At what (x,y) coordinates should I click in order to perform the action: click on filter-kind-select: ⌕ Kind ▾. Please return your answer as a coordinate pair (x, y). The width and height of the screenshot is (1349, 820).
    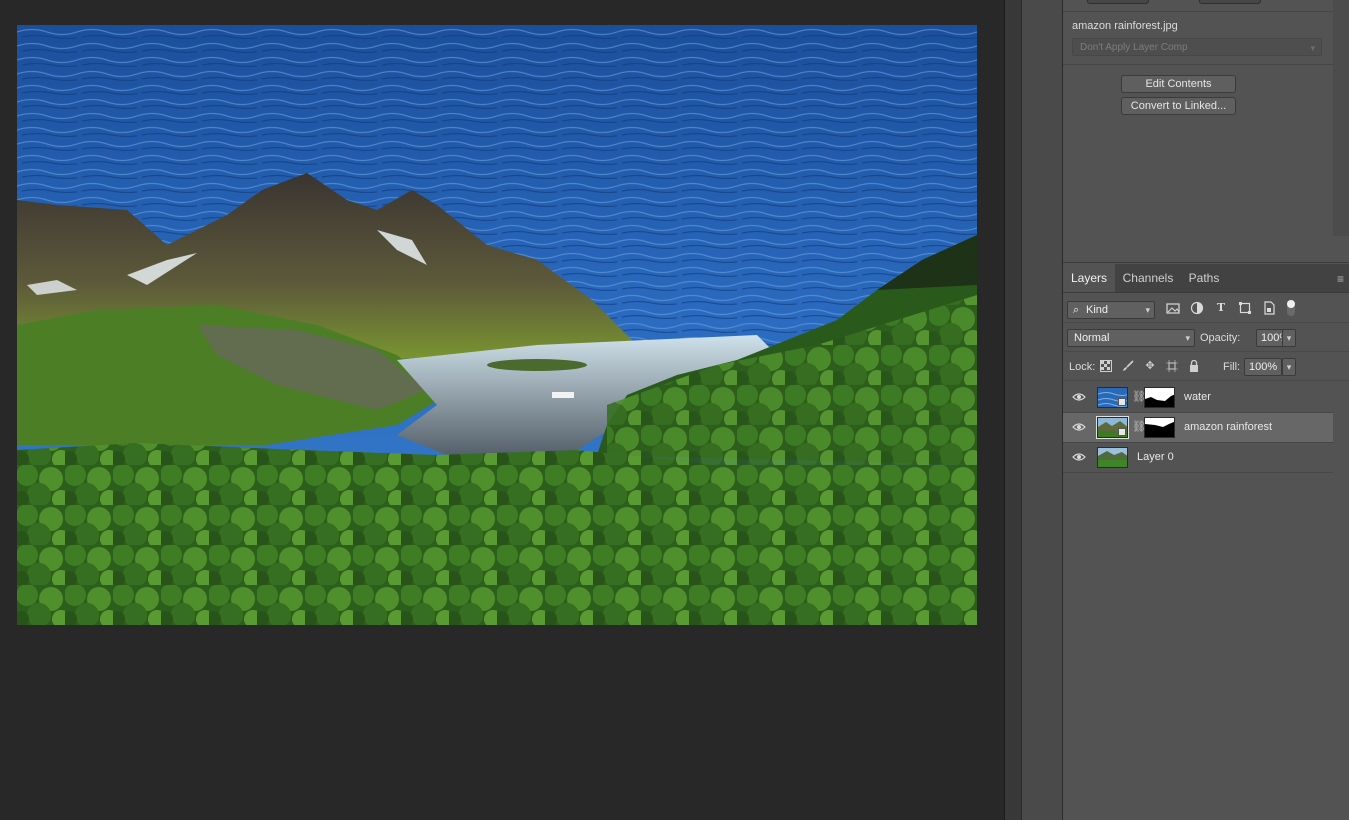
    Looking at the image, I should click on (1111, 310).